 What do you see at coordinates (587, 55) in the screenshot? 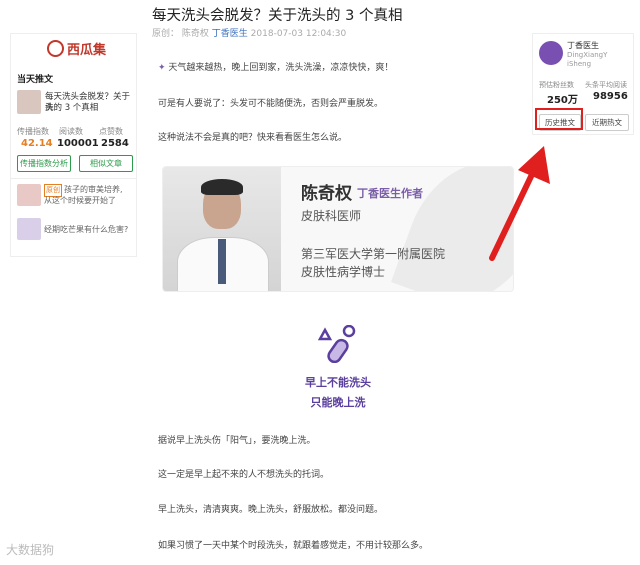
I see `account-id-line1: DingXiangY` at bounding box center [587, 55].